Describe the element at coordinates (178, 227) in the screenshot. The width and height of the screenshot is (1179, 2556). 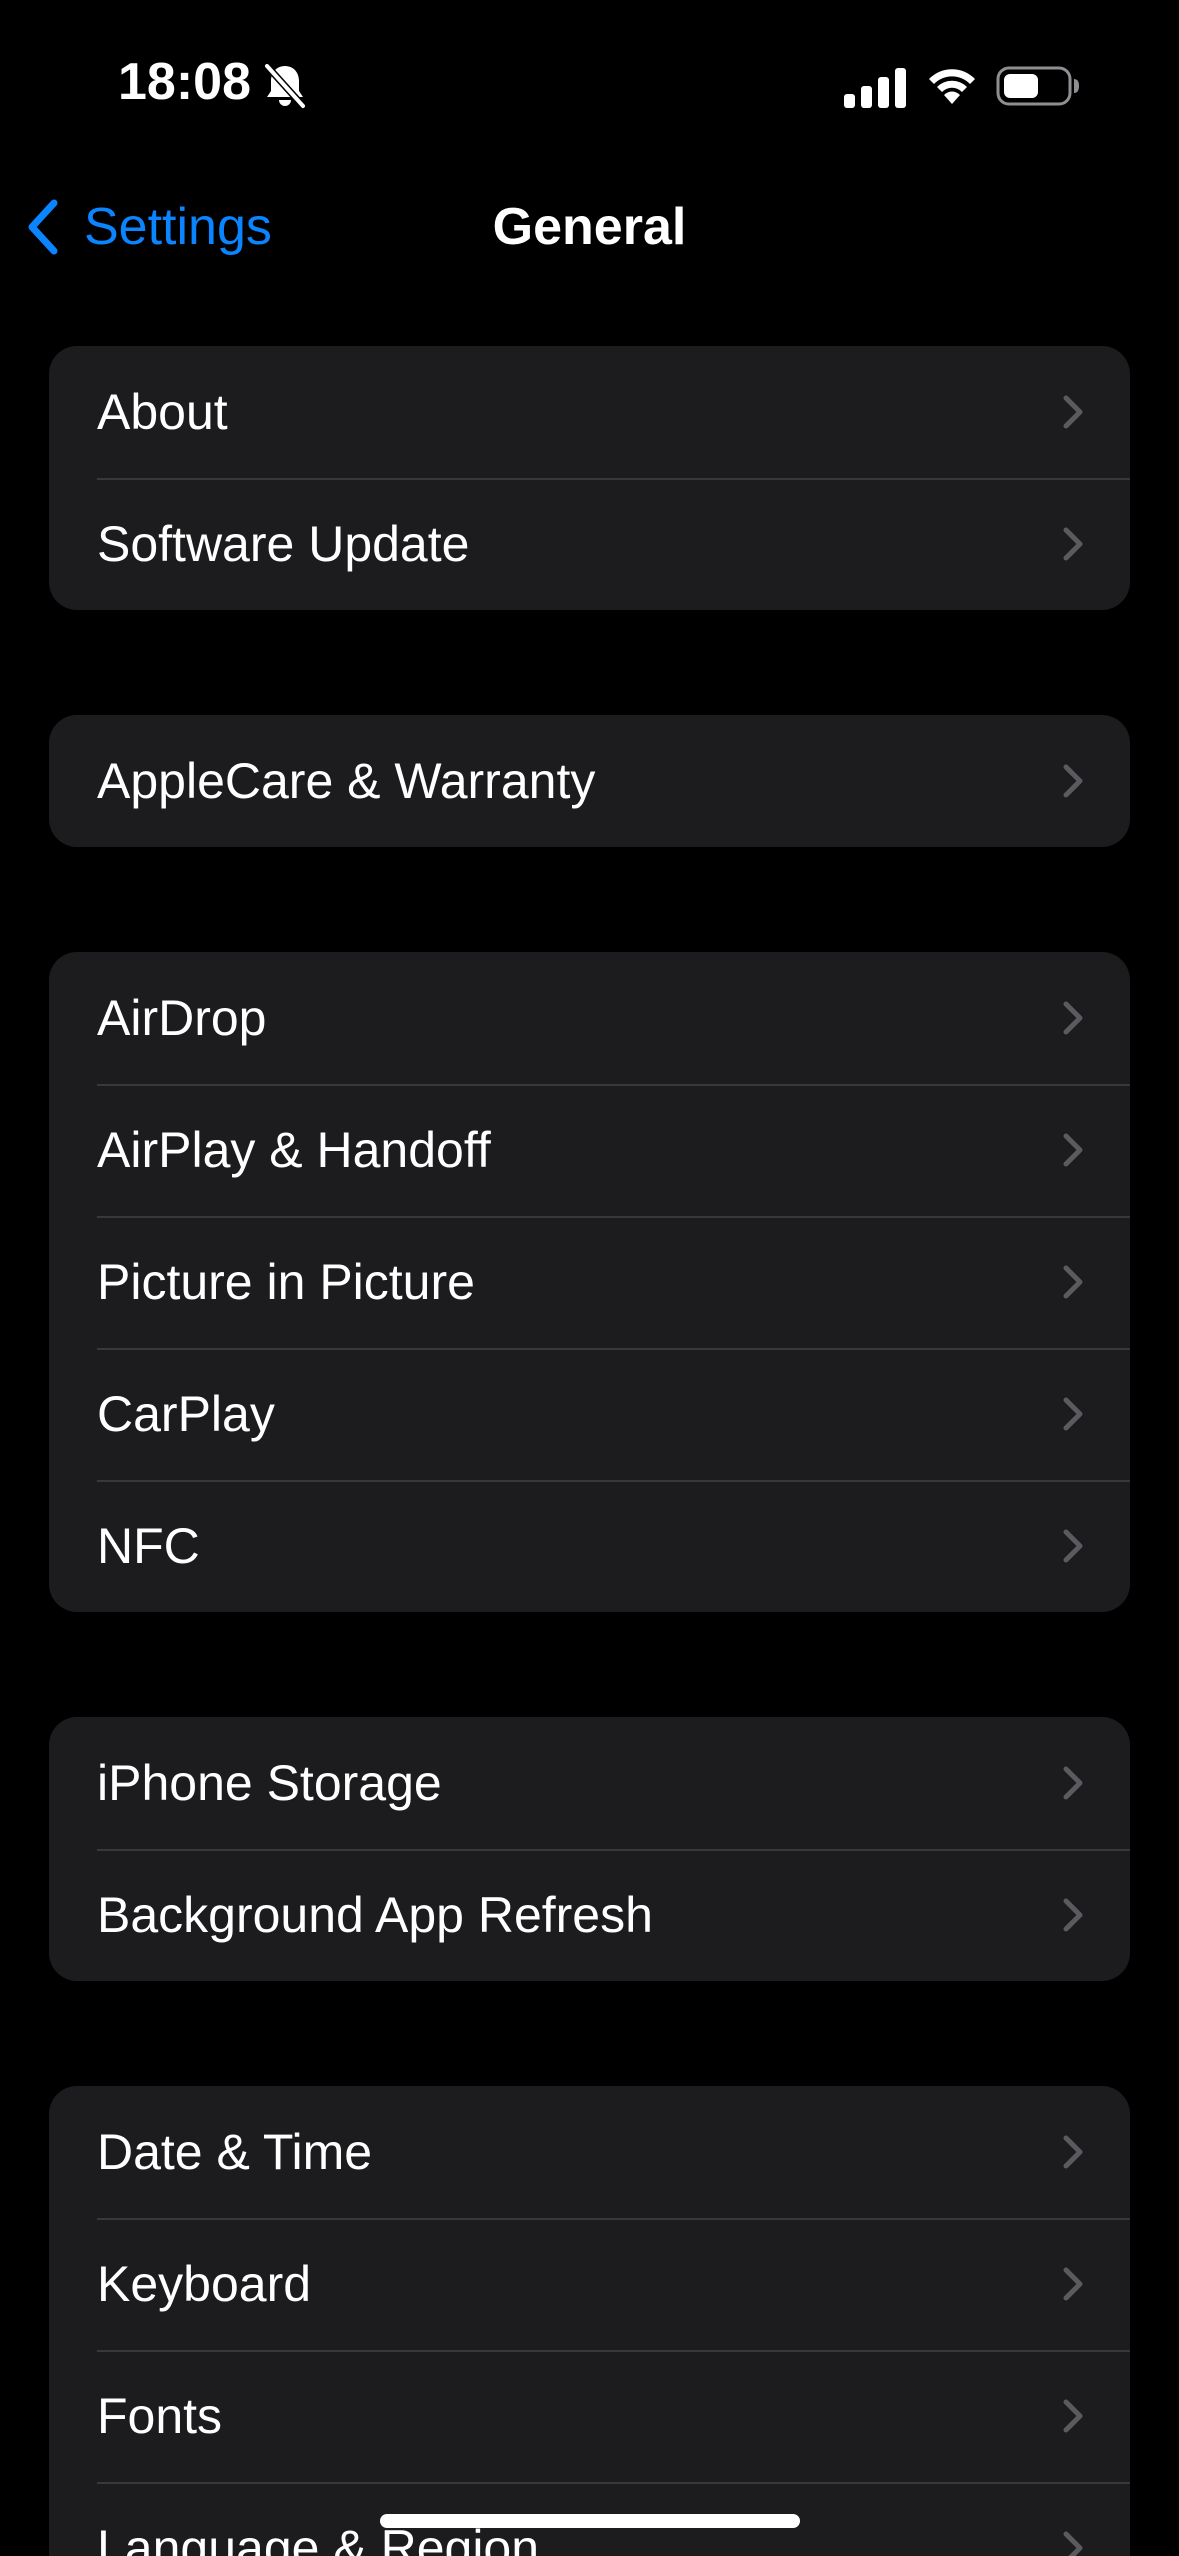
I see `back-button-label: Settings` at that location.